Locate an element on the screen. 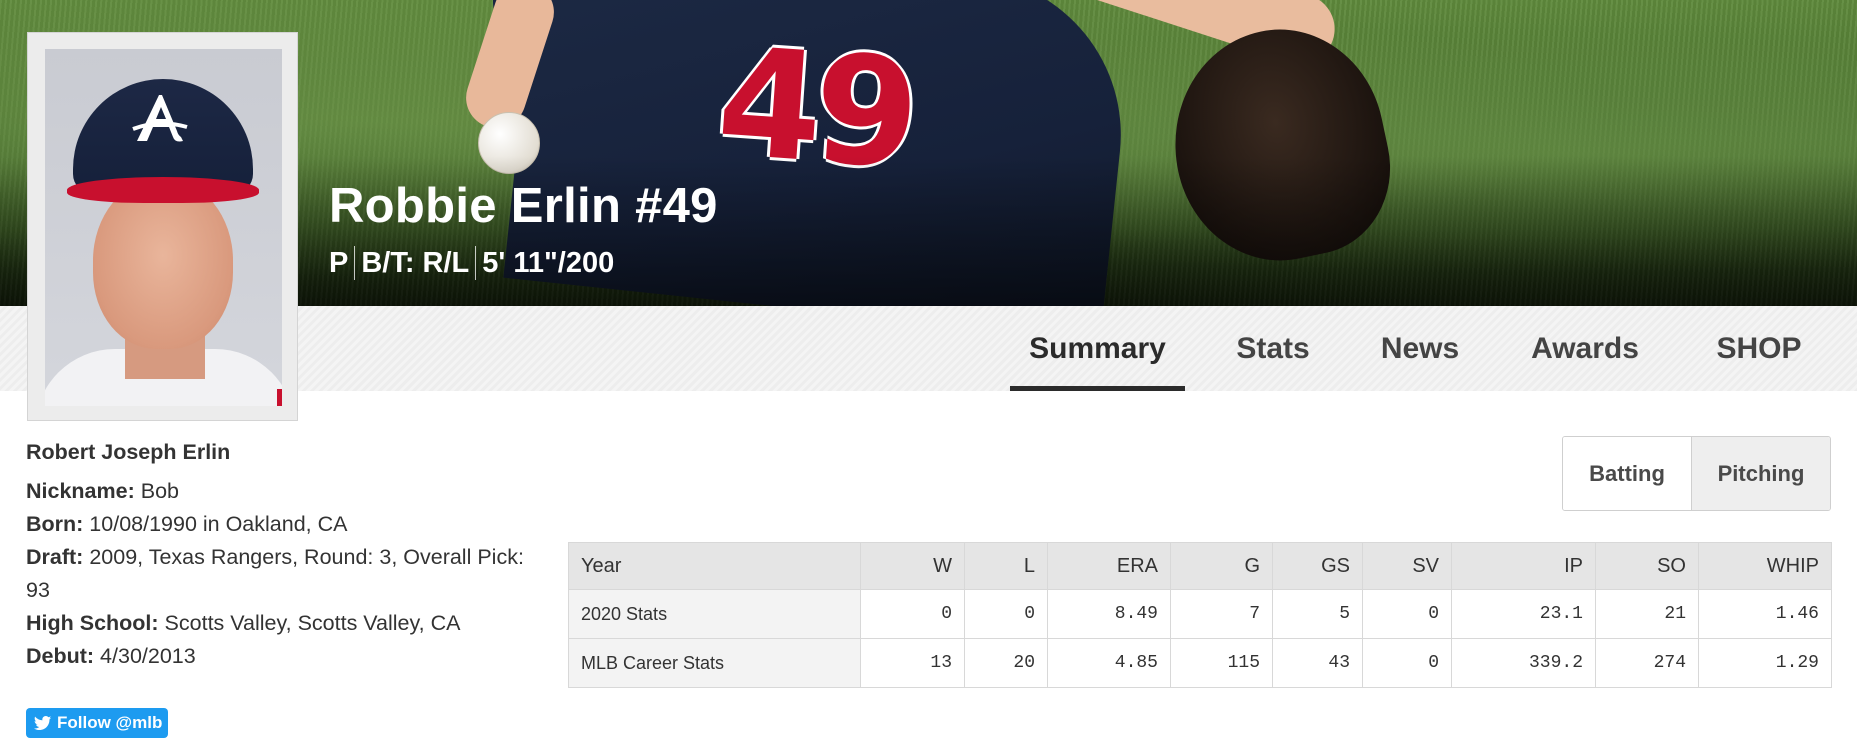 This screenshot has height=747, width=1857. player-meta: P B/T: R/L 5' 11"/200 is located at coordinates (471, 263).